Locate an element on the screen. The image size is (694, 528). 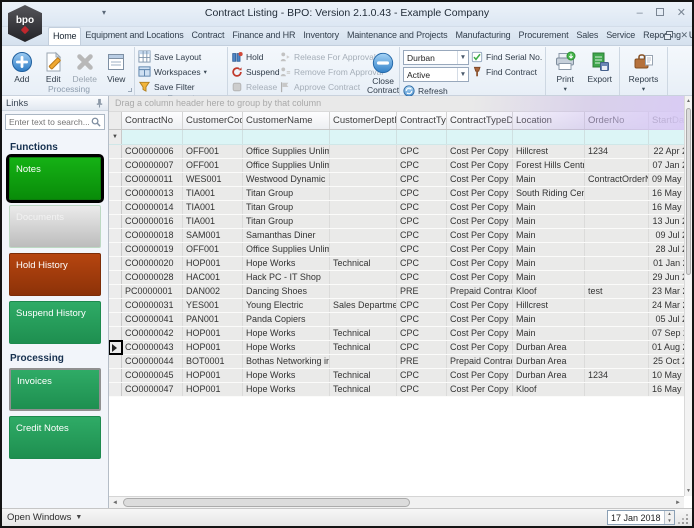
filter-cell-customercode is located at coordinates (213, 137).